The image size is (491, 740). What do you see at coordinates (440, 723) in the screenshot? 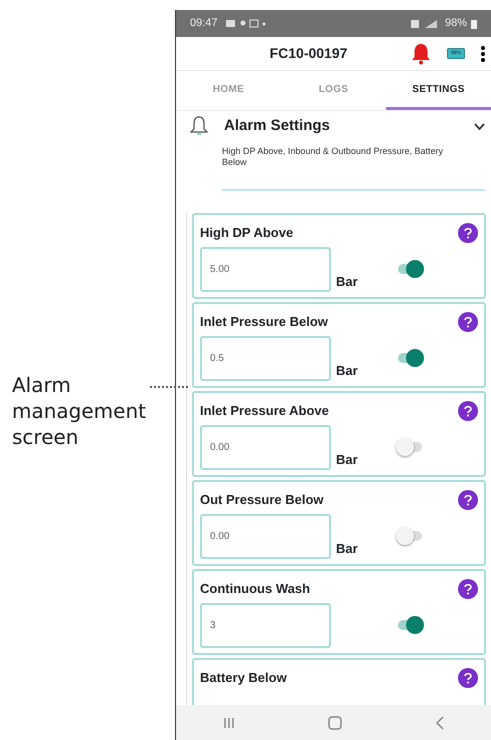
I see `back-icon` at bounding box center [440, 723].